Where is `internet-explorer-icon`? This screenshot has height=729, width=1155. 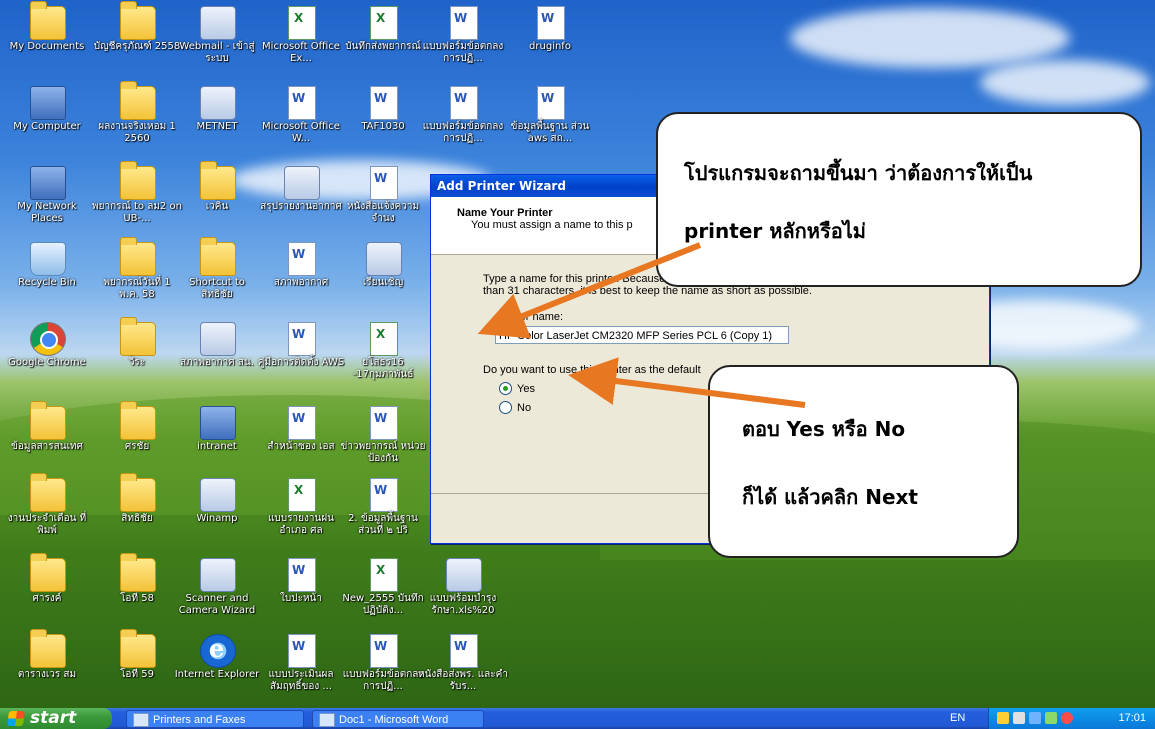
internet-explorer-icon is located at coordinates (218, 651).